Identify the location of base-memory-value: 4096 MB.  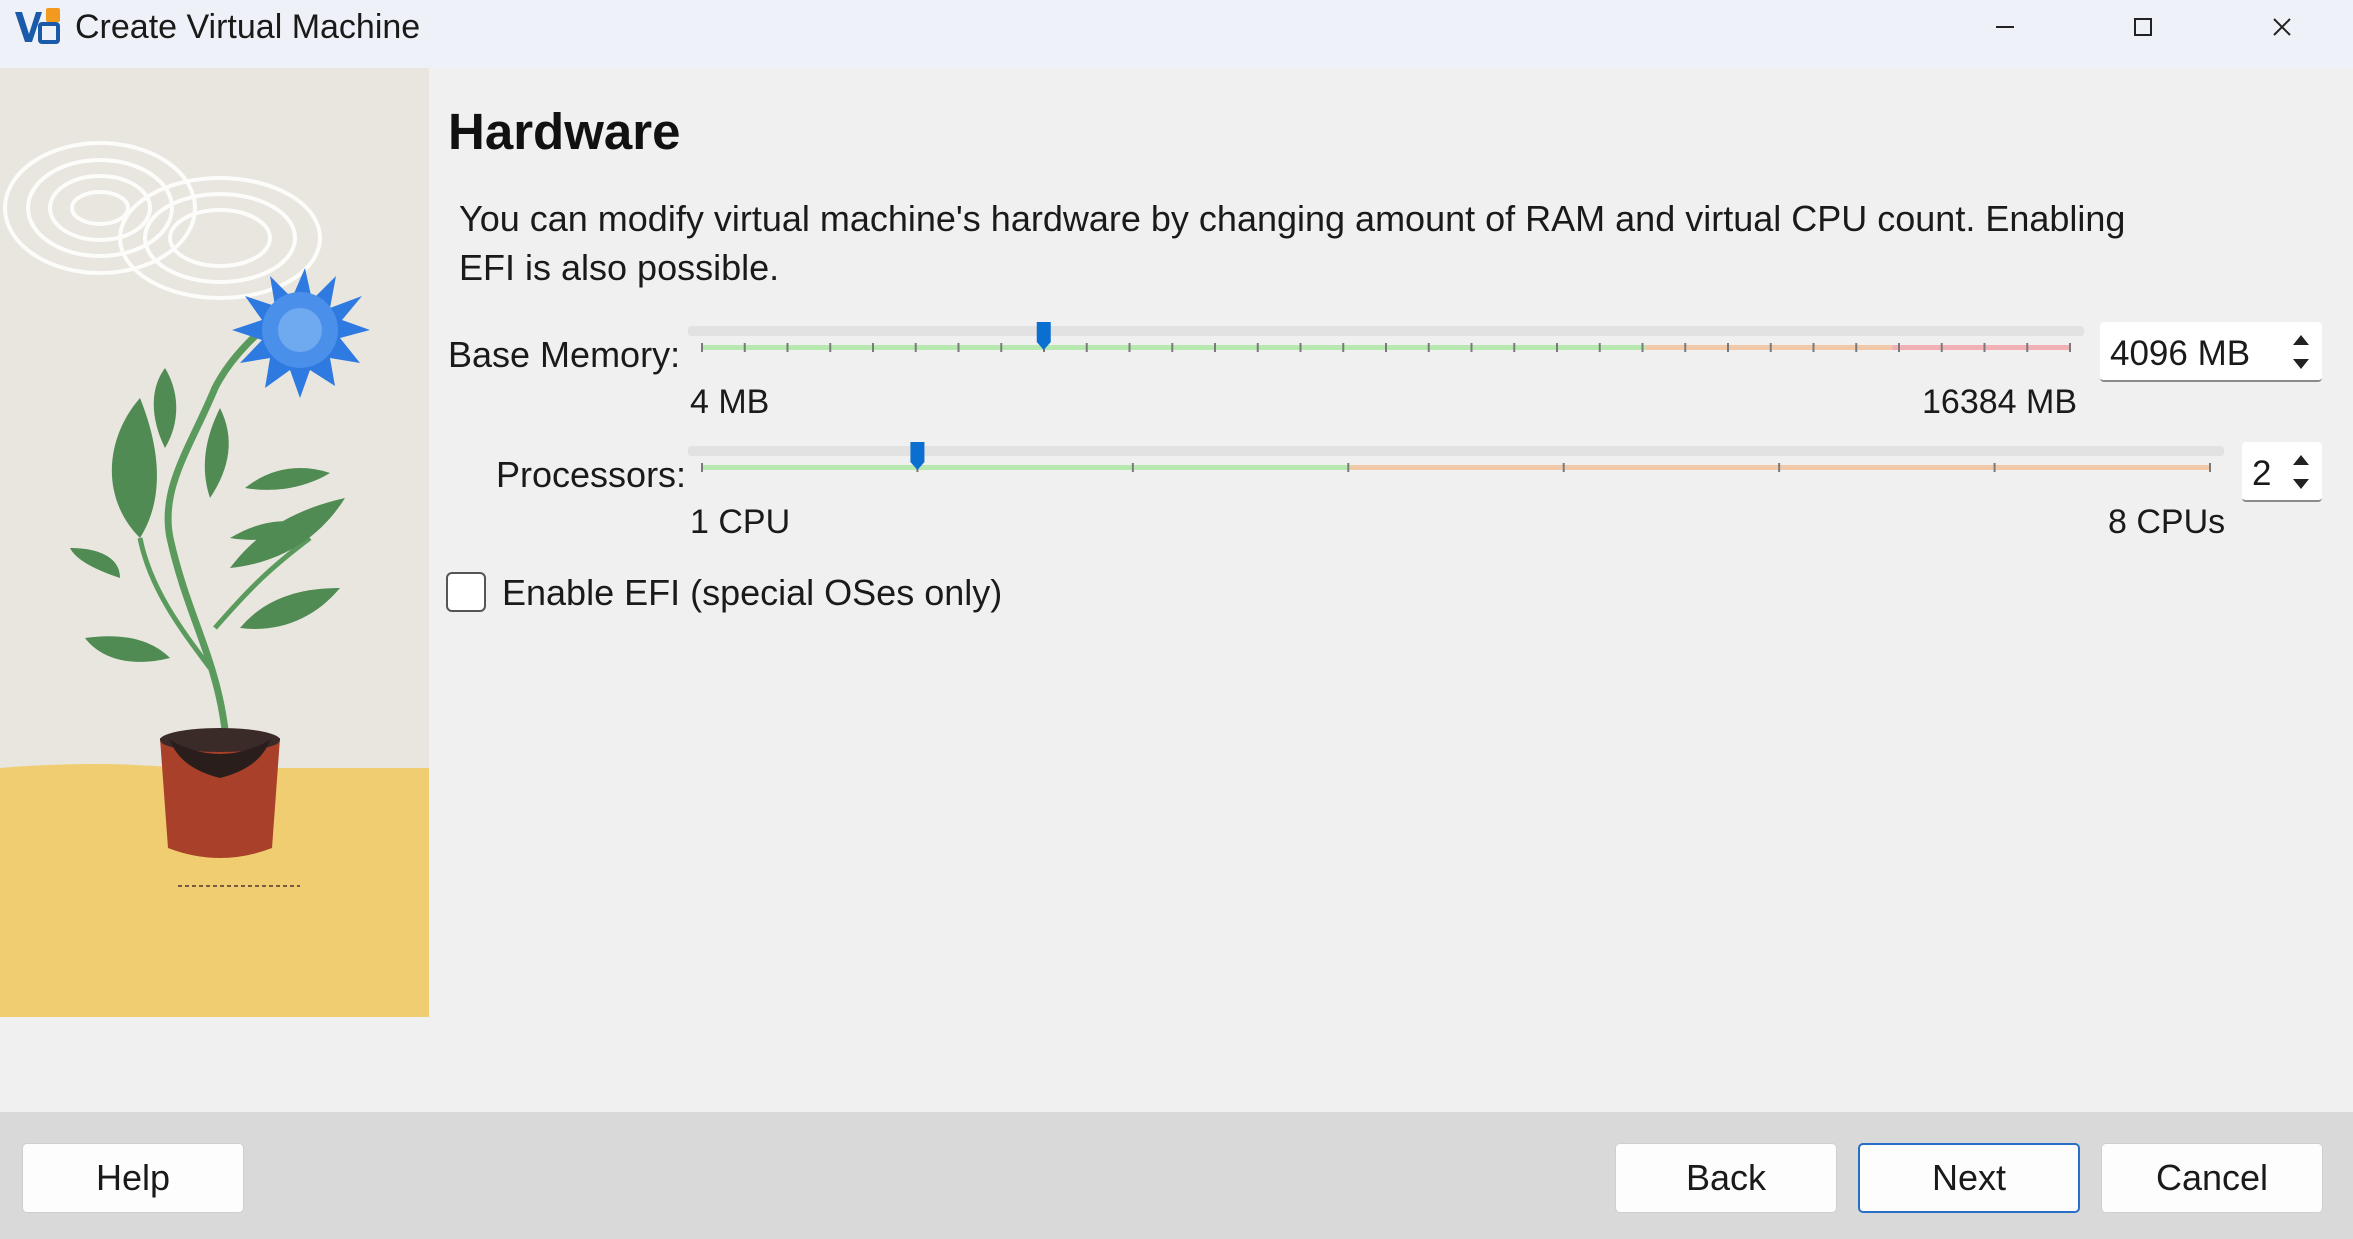
(2180, 354).